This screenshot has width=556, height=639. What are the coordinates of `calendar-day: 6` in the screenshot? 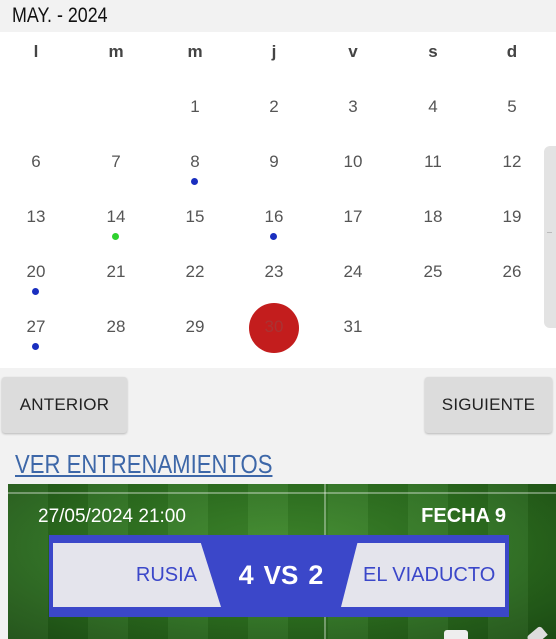 It's located at (36, 162).